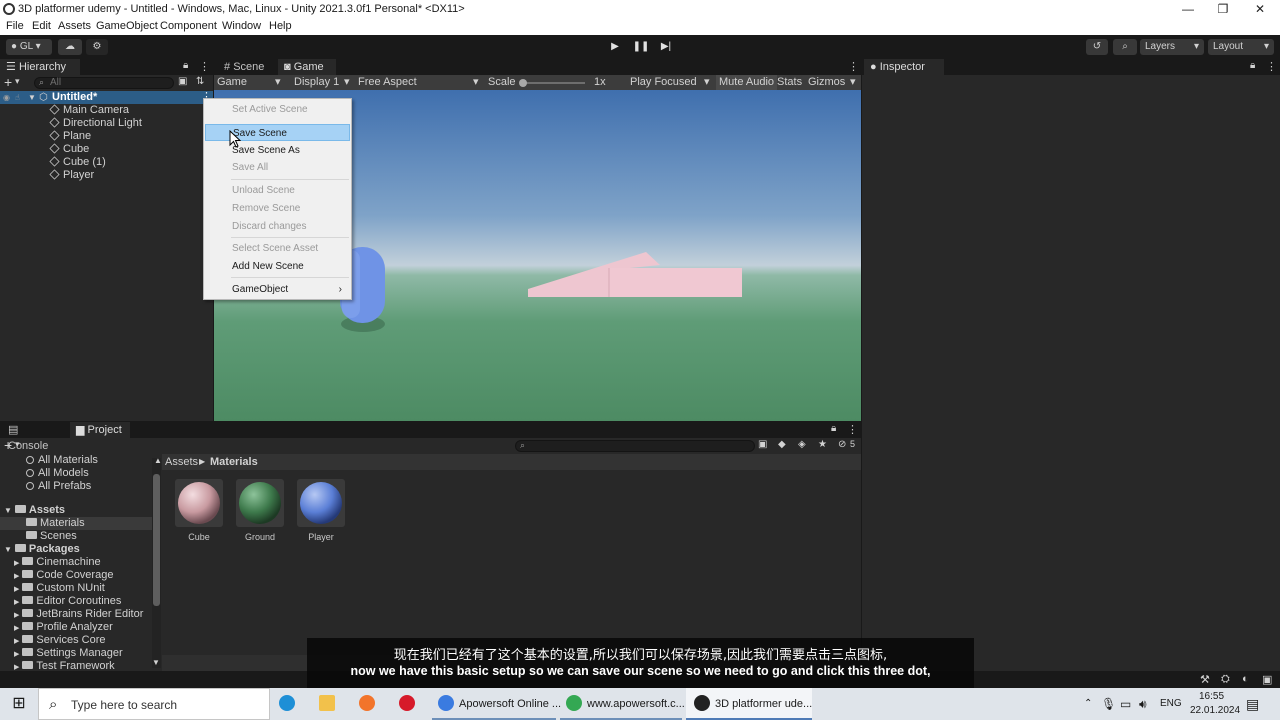  Describe the element at coordinates (199, 503) in the screenshot. I see `material-asset-cube` at that location.